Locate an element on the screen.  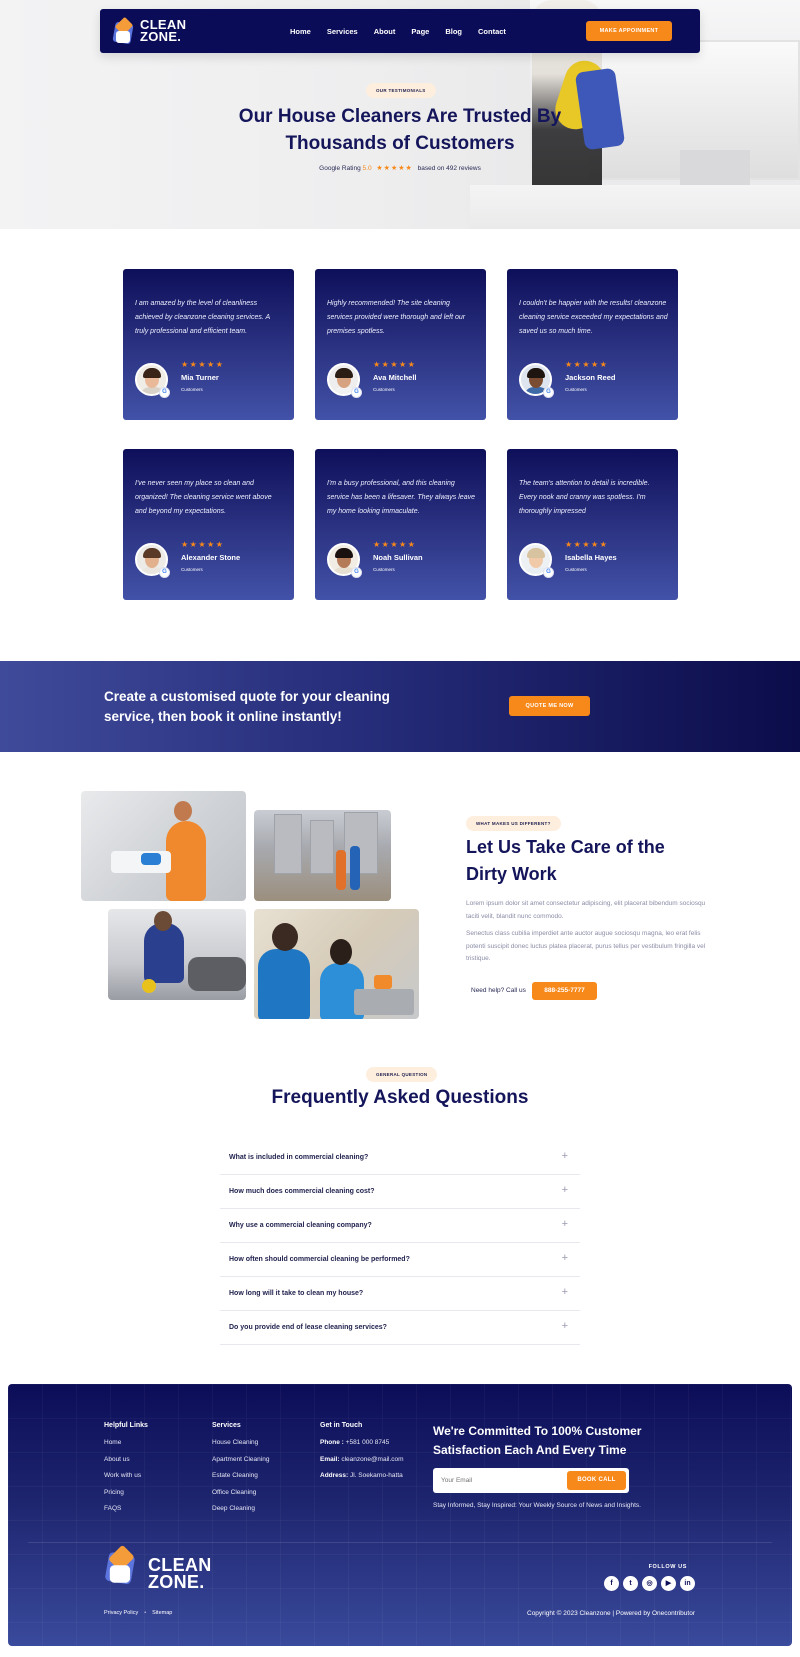
faq-question: How long will it take to clean my house? is located at coordinates (296, 1293).